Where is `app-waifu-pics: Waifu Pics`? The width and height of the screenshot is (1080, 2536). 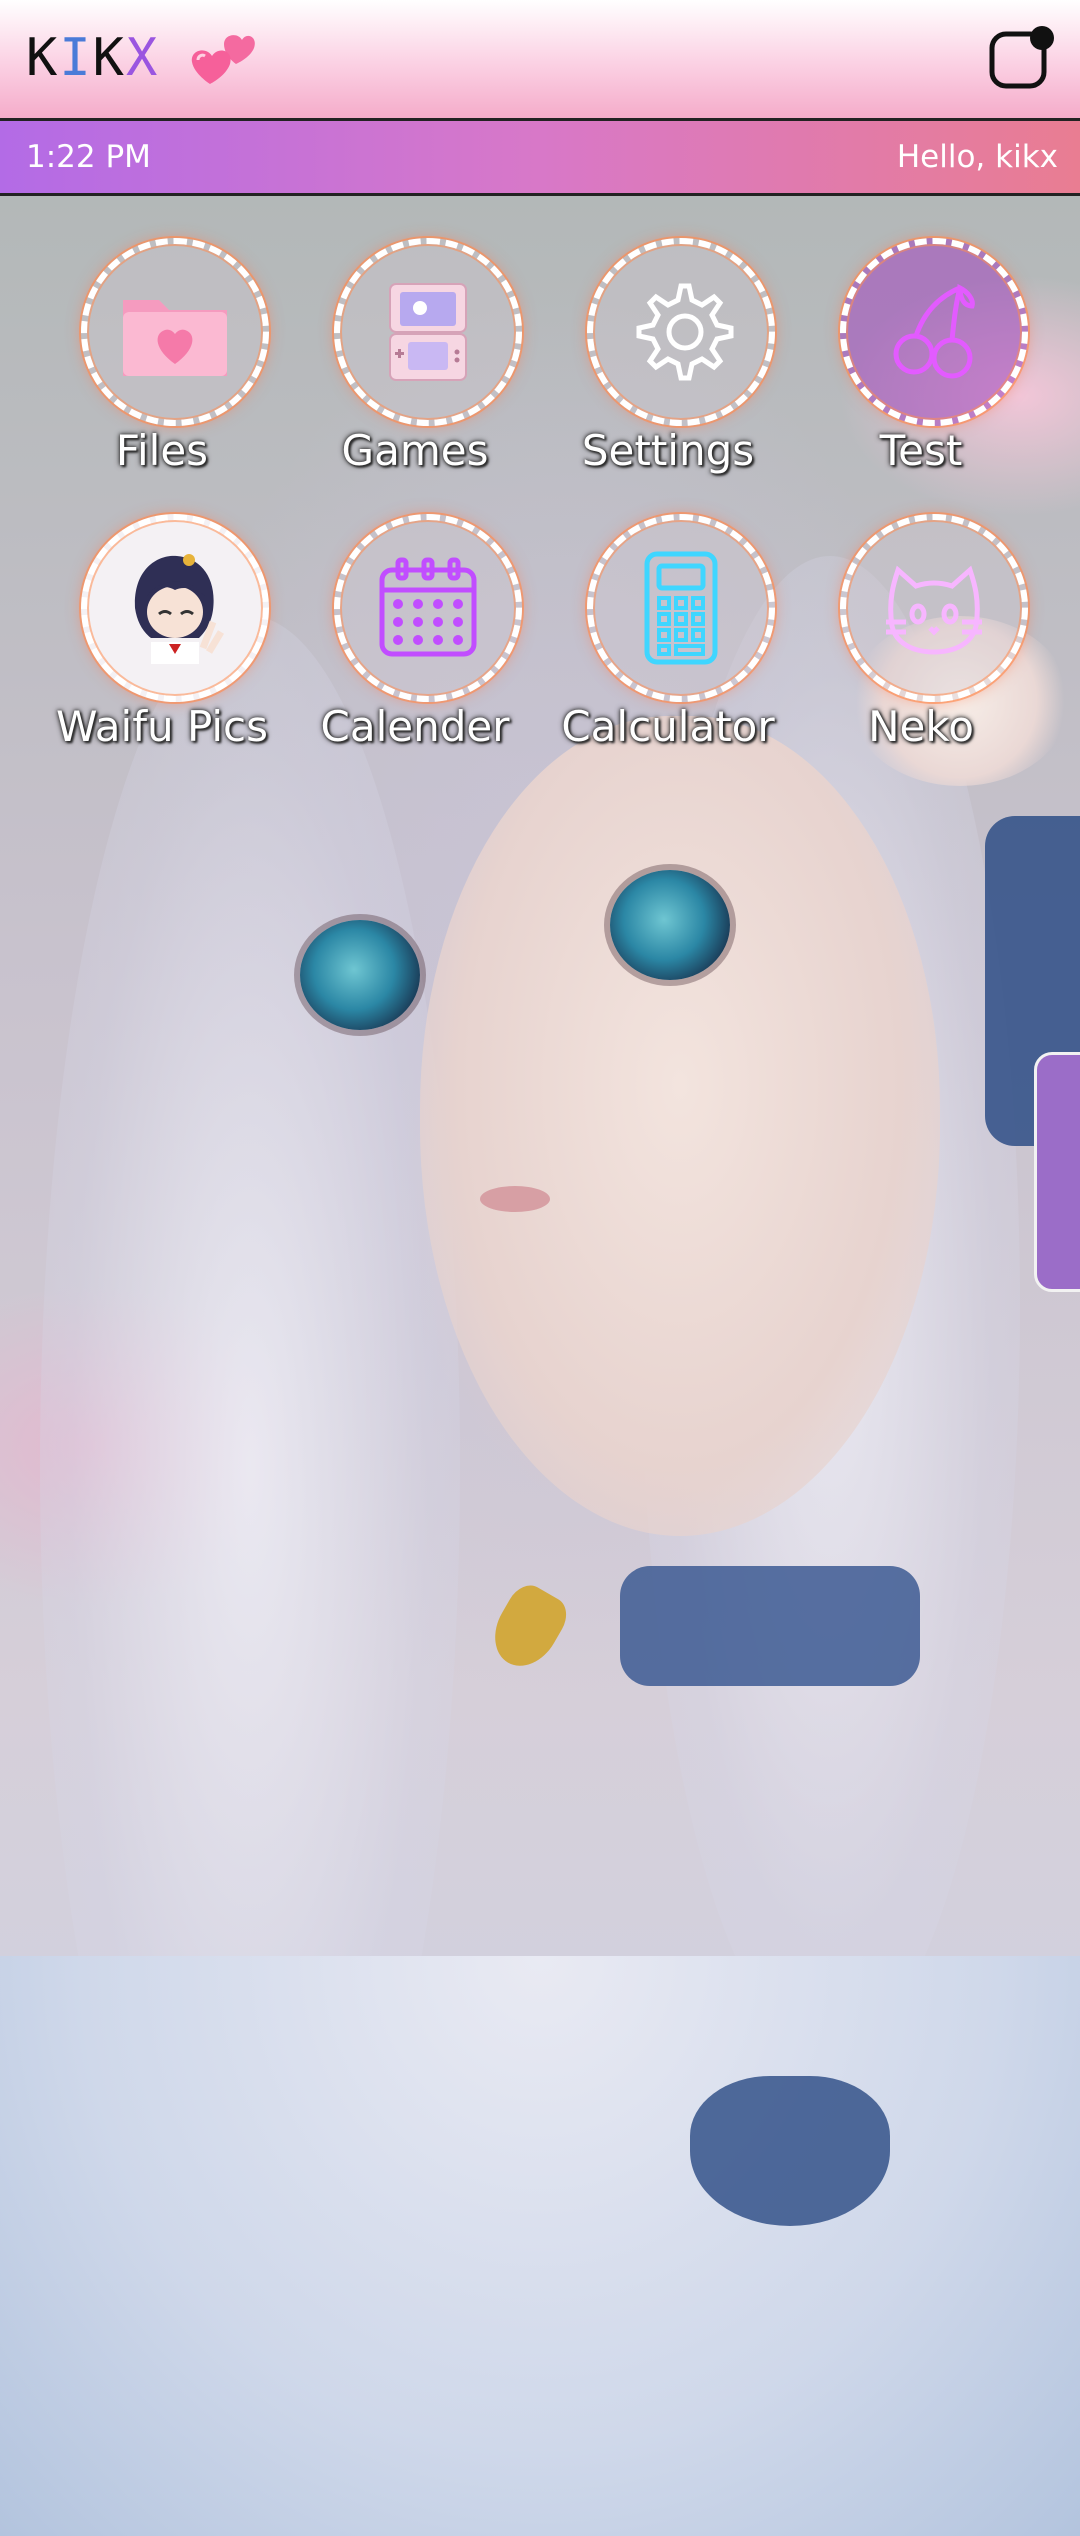
app-waifu-pics: Waifu Pics is located at coordinates (162, 639).